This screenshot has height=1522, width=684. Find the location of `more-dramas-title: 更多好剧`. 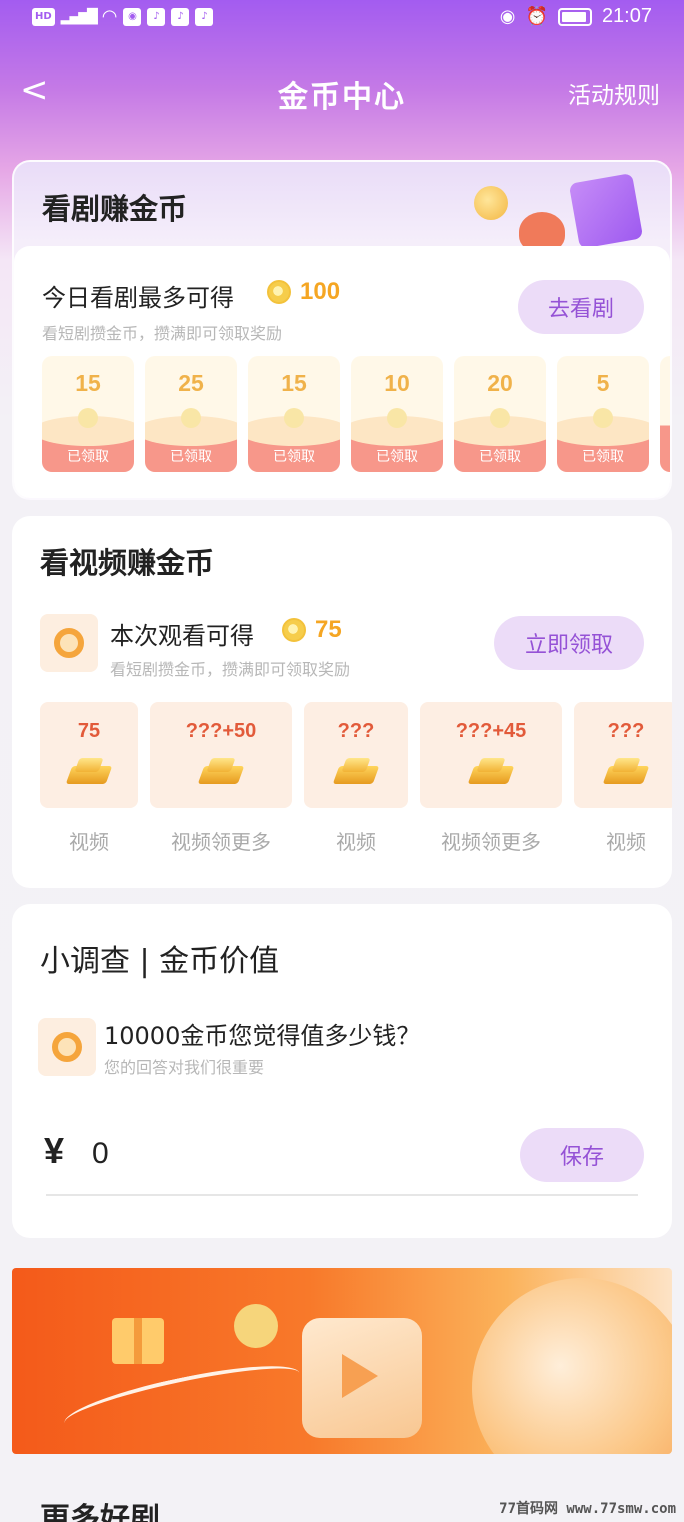

more-dramas-title: 更多好剧 is located at coordinates (100, 1512).